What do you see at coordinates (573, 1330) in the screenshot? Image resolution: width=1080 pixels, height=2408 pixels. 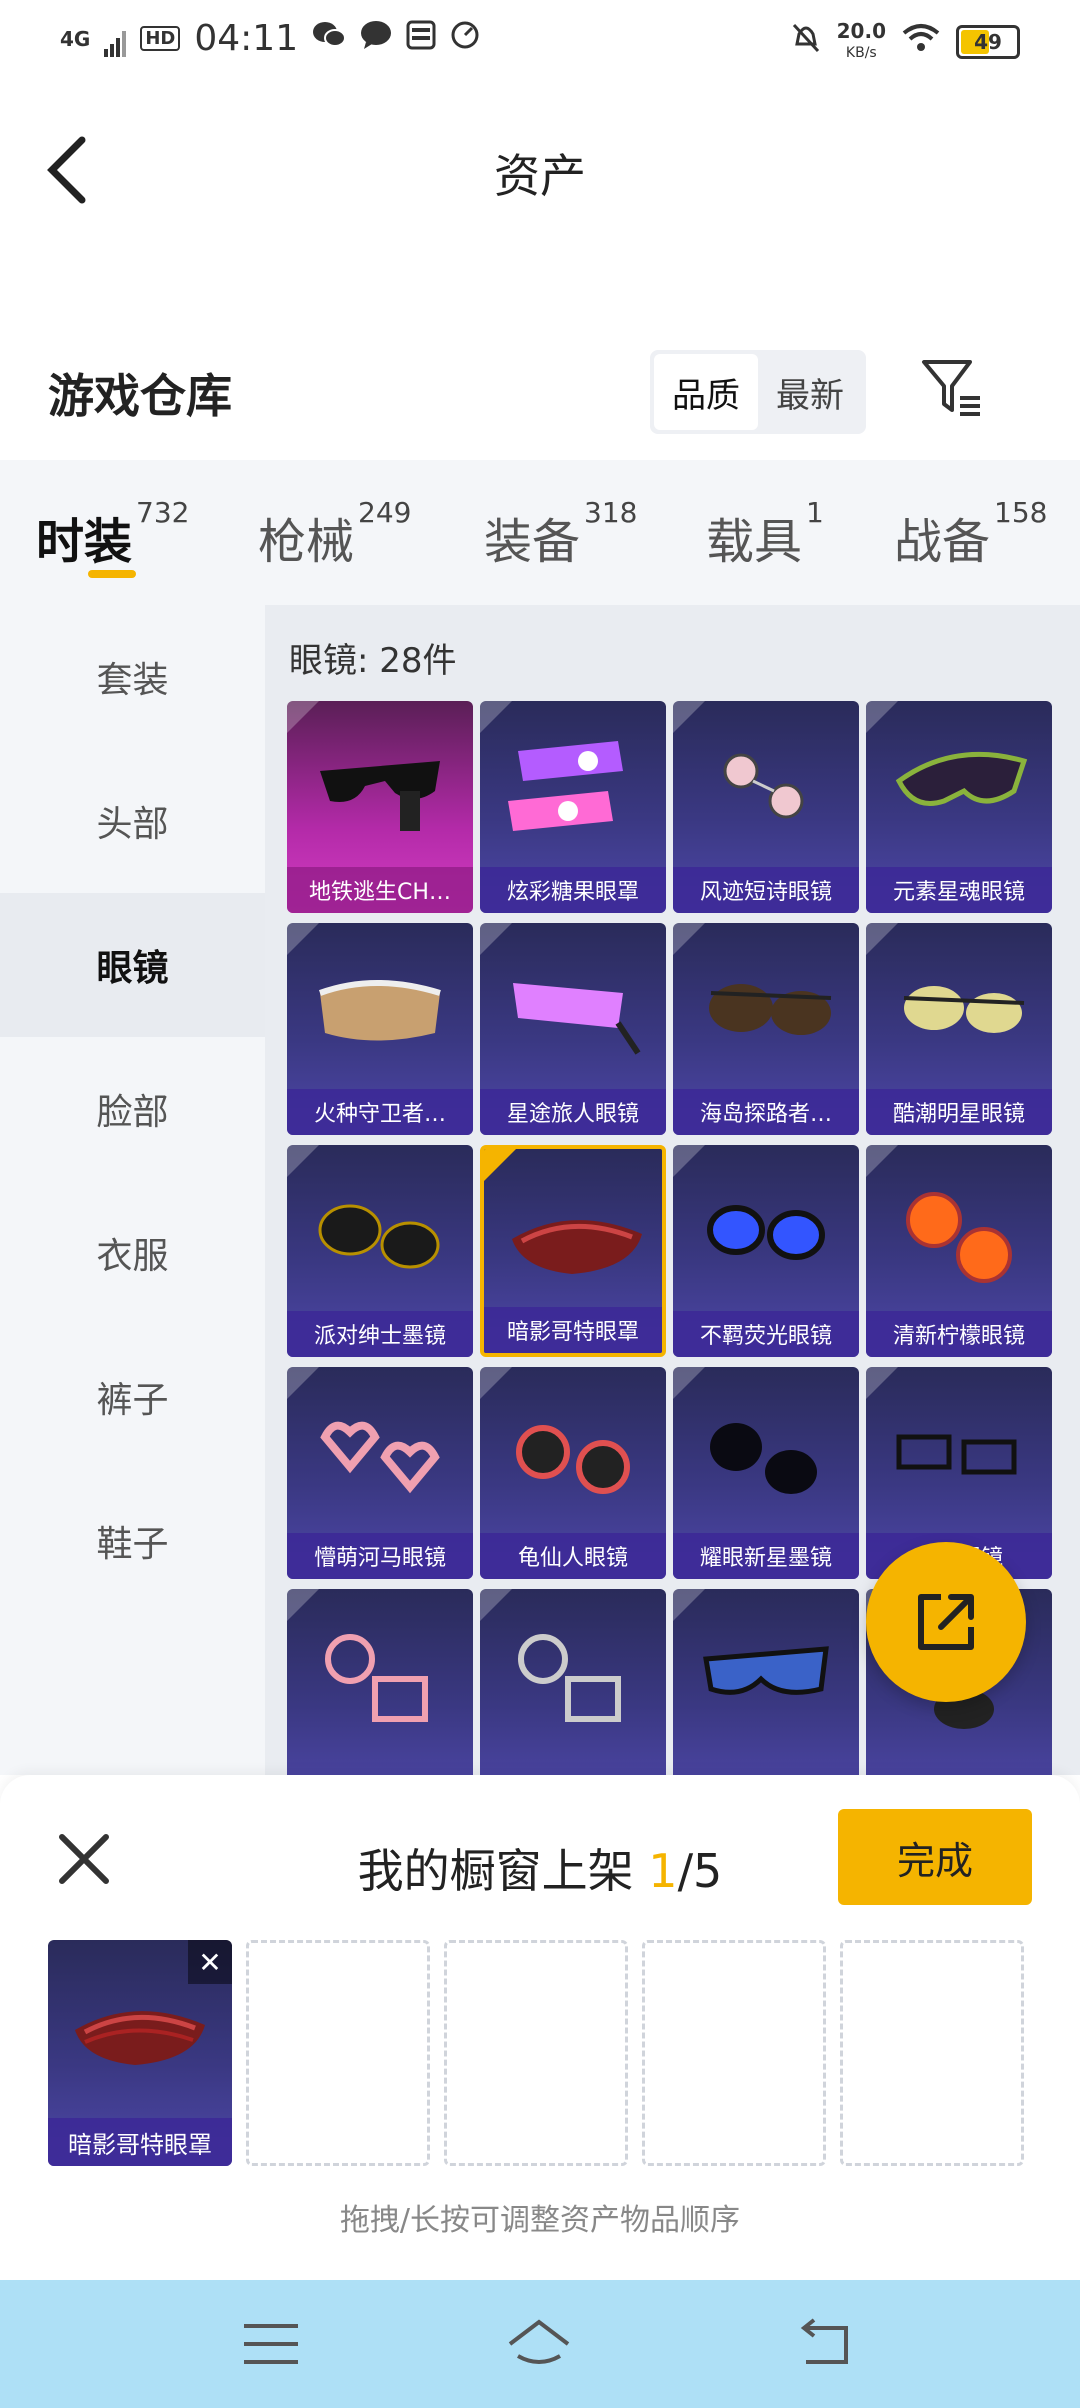 I see `item-name: 暗影哥特眼罩` at bounding box center [573, 1330].